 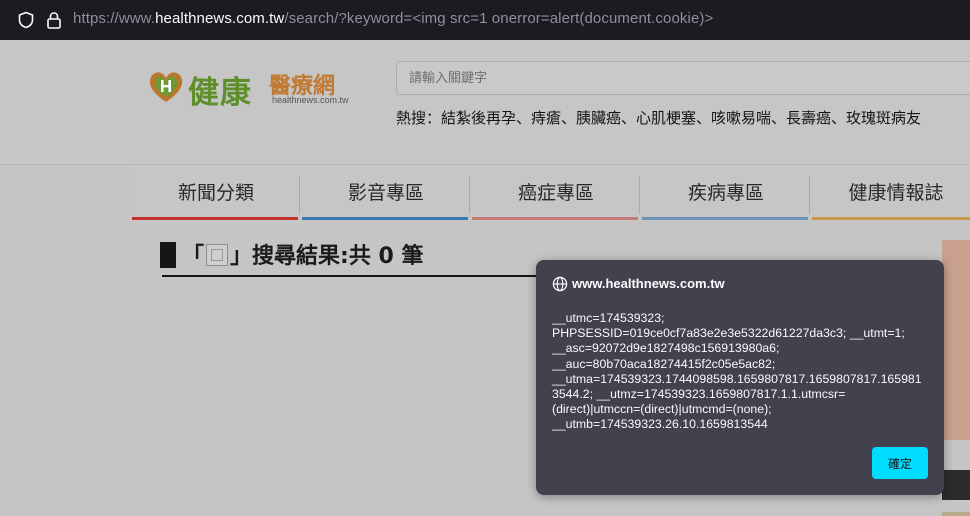 What do you see at coordinates (560, 284) in the screenshot?
I see `globe-icon` at bounding box center [560, 284].